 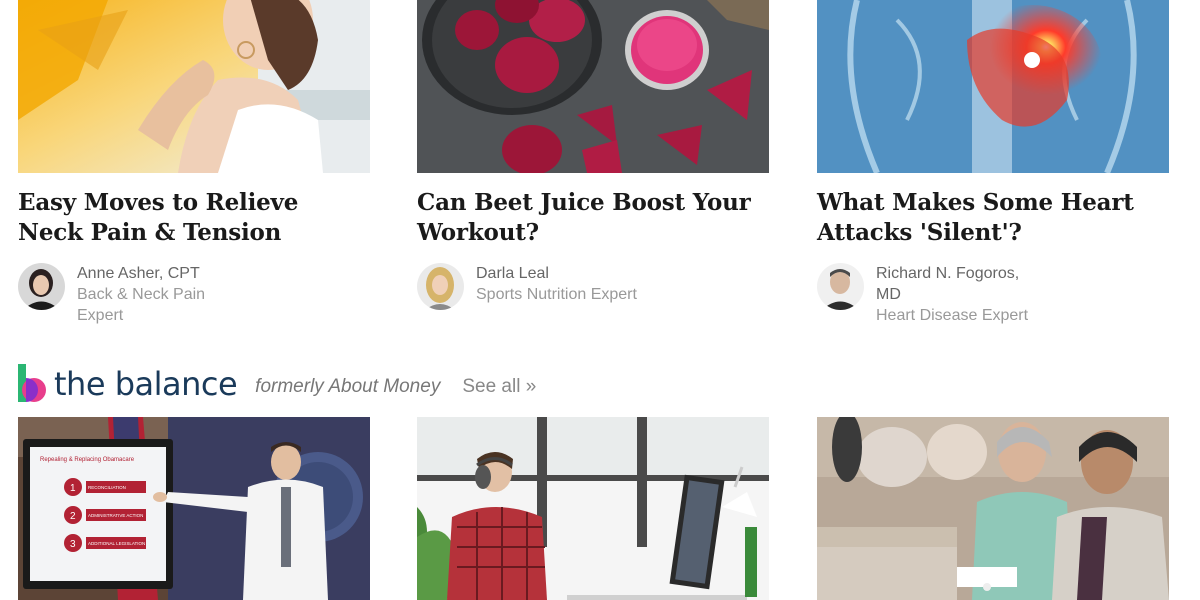 I want to click on article-image-beet, so click(x=593, y=86).